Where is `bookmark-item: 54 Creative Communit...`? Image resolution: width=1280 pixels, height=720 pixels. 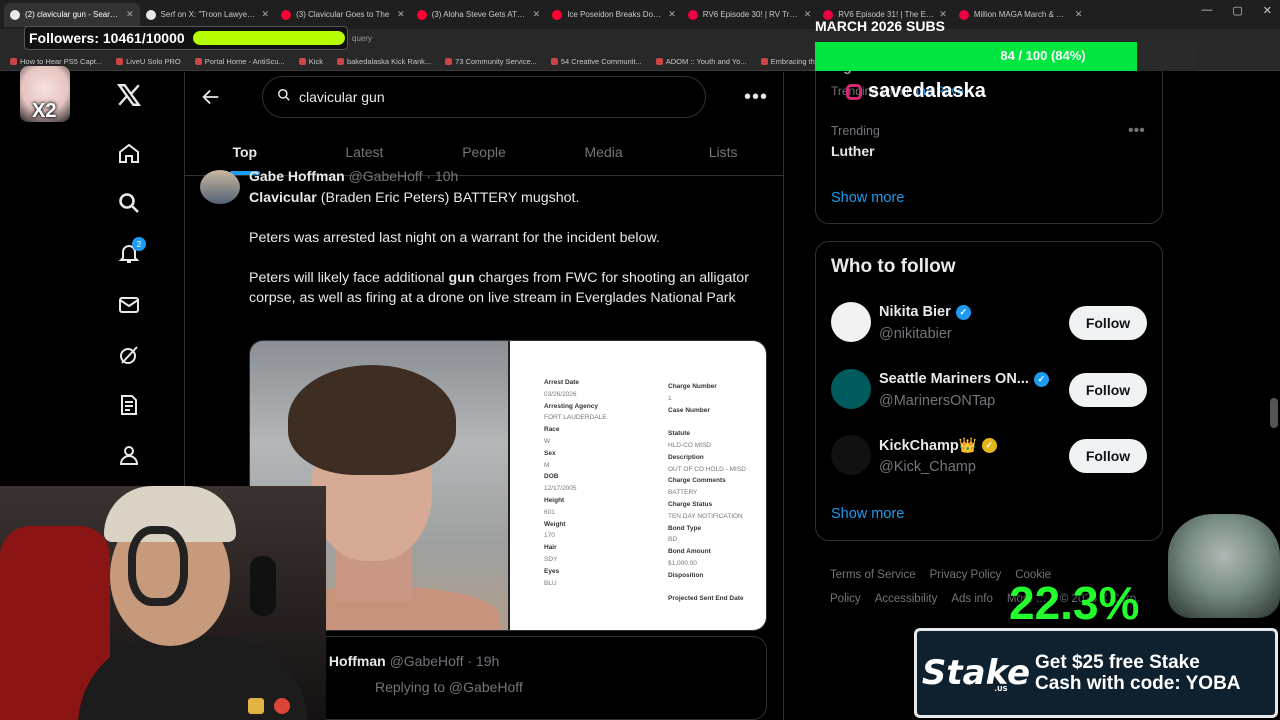
bookmark-item: 54 Creative Communit... is located at coordinates (596, 61).